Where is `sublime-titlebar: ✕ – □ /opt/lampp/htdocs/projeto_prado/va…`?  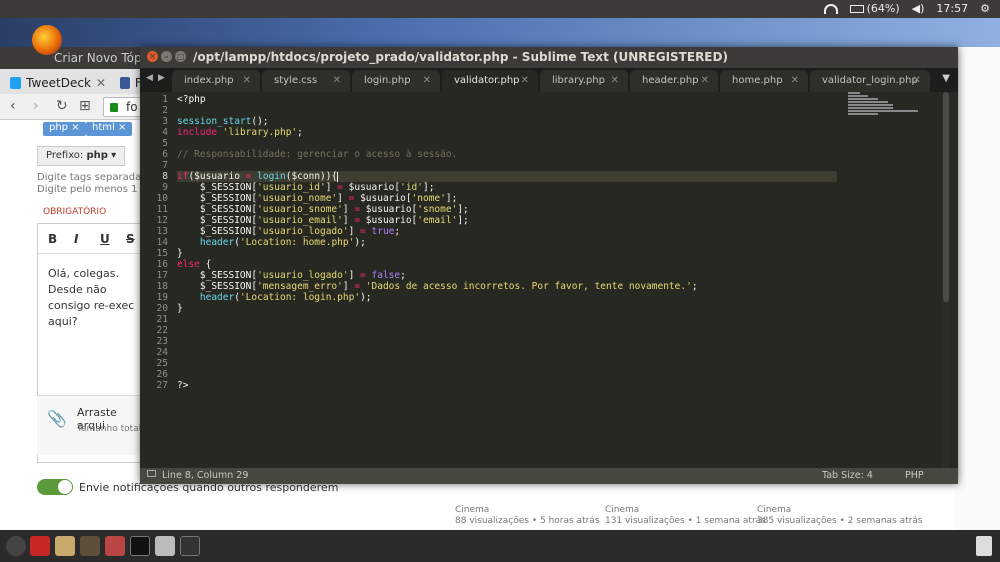
sublime-titlebar: ✕ – □ /opt/lampp/htdocs/projeto_prado/va… is located at coordinates (549, 57).